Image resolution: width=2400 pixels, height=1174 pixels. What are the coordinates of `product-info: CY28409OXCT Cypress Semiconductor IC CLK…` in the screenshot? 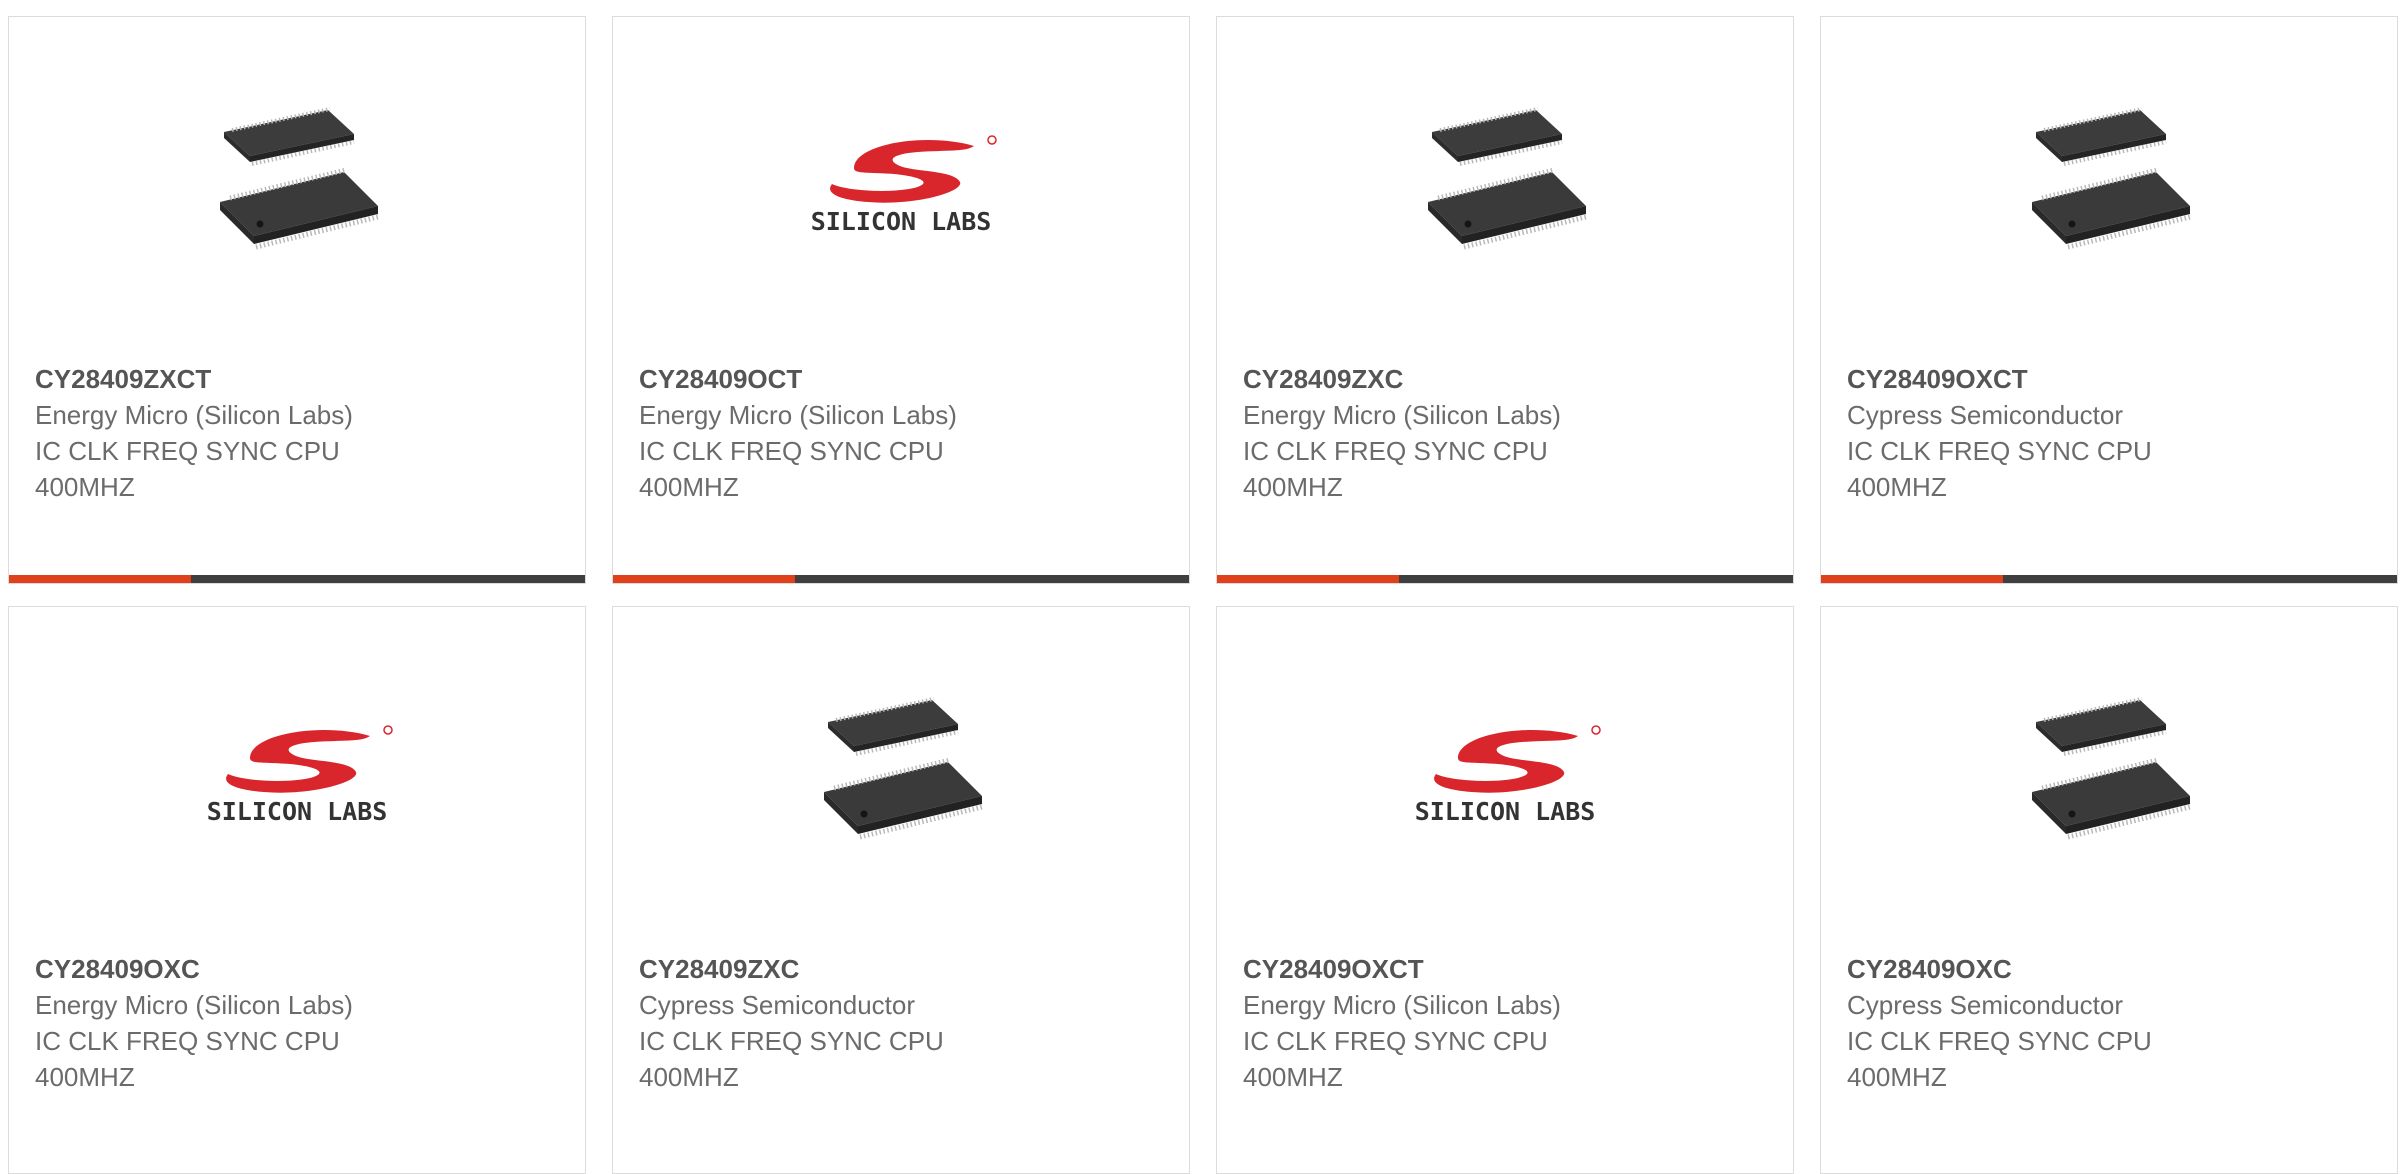 It's located at (2112, 433).